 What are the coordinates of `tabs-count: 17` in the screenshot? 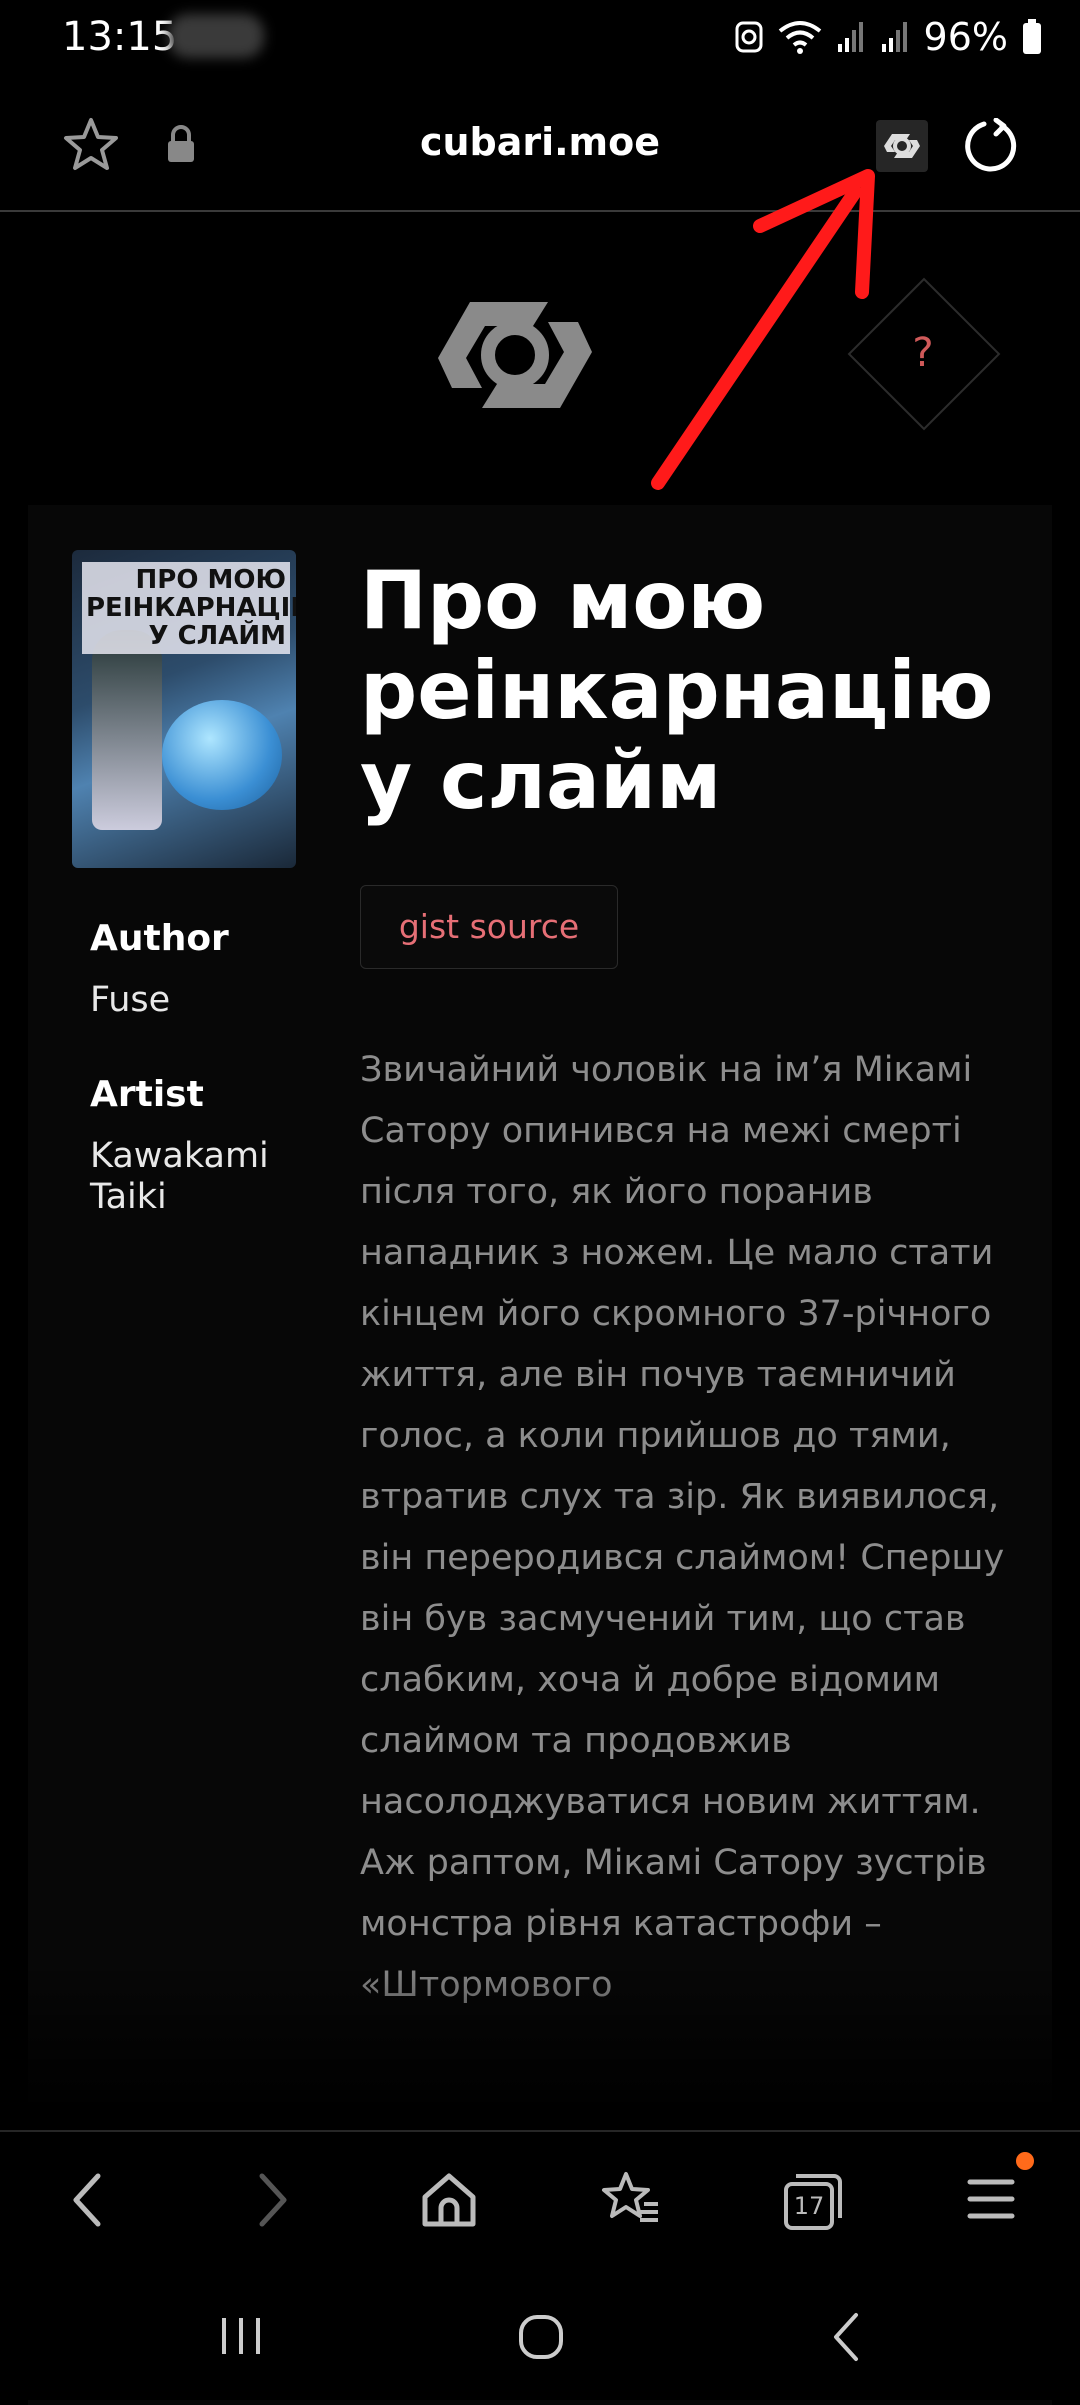 It's located at (809, 2206).